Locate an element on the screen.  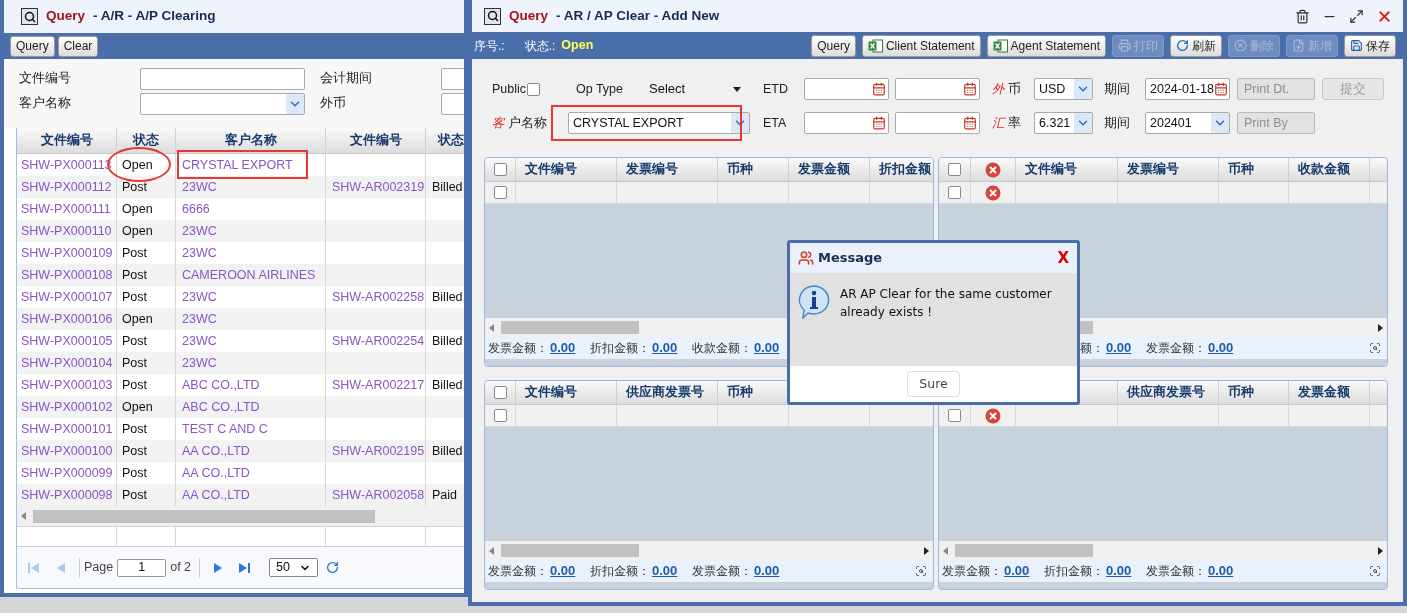
currency-select: USD is located at coordinates (1063, 89).